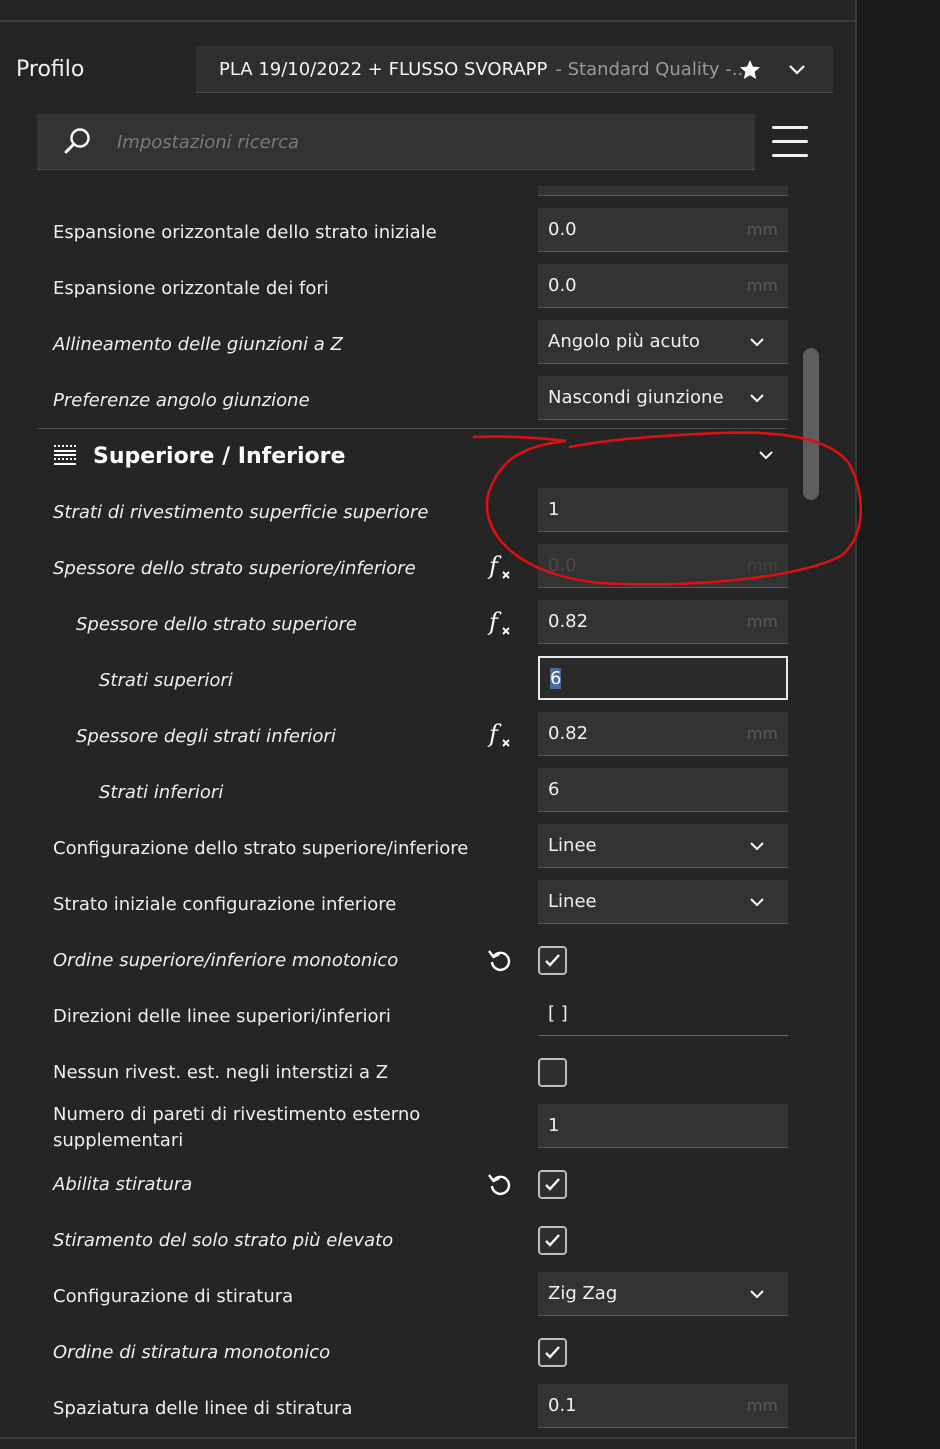  Describe the element at coordinates (663, 1014) in the screenshot. I see `value-input: [ ]` at that location.